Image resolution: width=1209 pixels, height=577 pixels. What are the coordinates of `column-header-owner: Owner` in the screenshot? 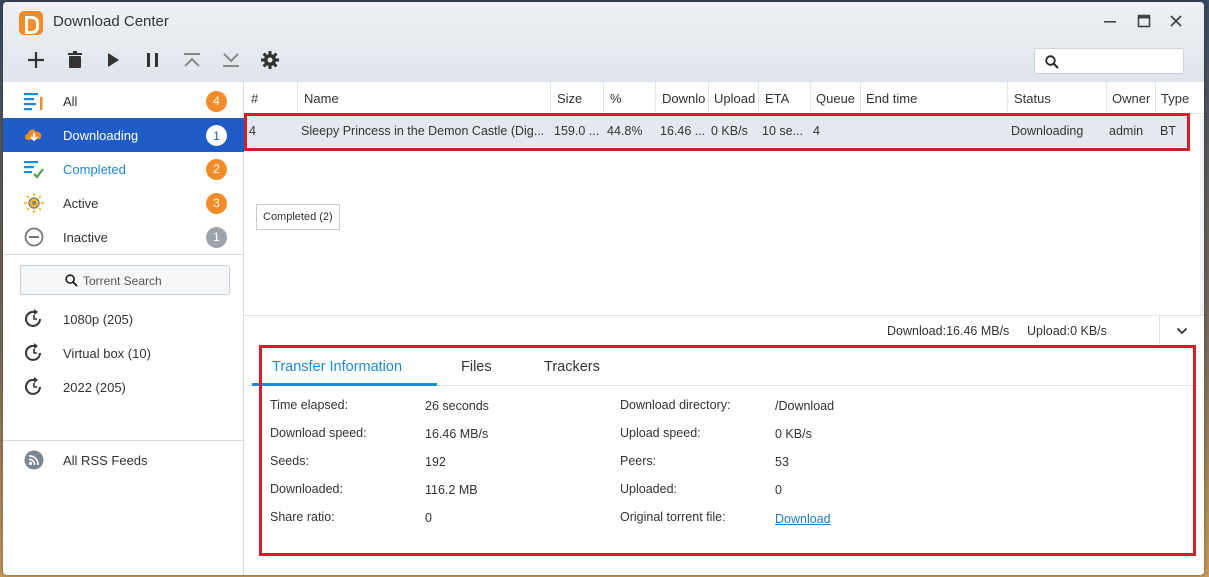 It's located at (1131, 98).